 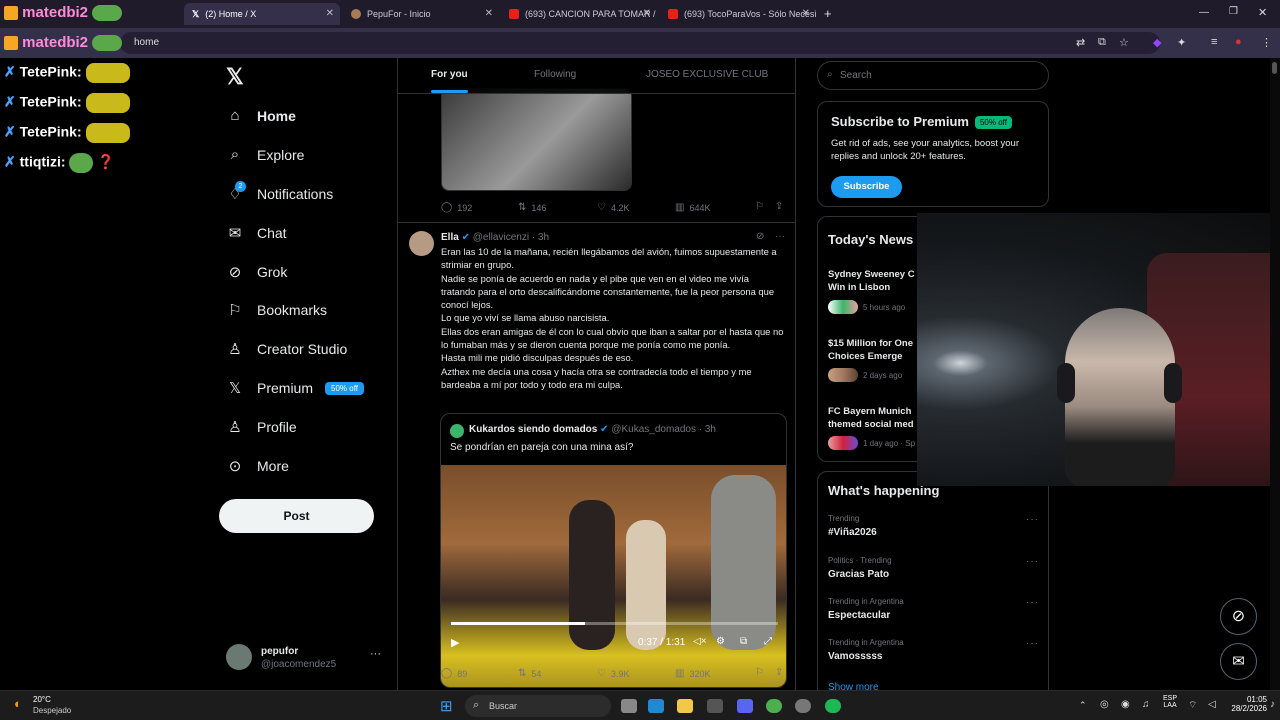 I want to click on play-icon: ▶, so click(x=455, y=642).